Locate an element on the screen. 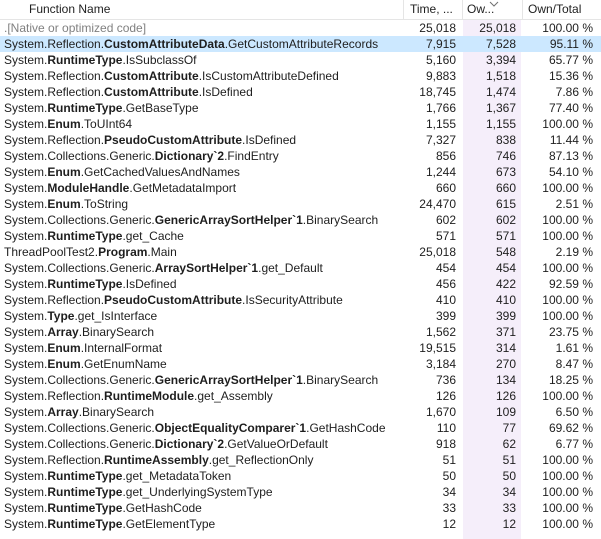 The image size is (601, 539). function-name-cell: .[Native or optimized code] is located at coordinates (203, 28).